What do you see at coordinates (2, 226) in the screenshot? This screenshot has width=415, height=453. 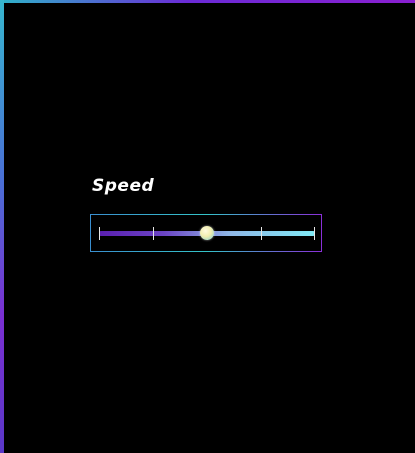 I see `window-left-border` at bounding box center [2, 226].